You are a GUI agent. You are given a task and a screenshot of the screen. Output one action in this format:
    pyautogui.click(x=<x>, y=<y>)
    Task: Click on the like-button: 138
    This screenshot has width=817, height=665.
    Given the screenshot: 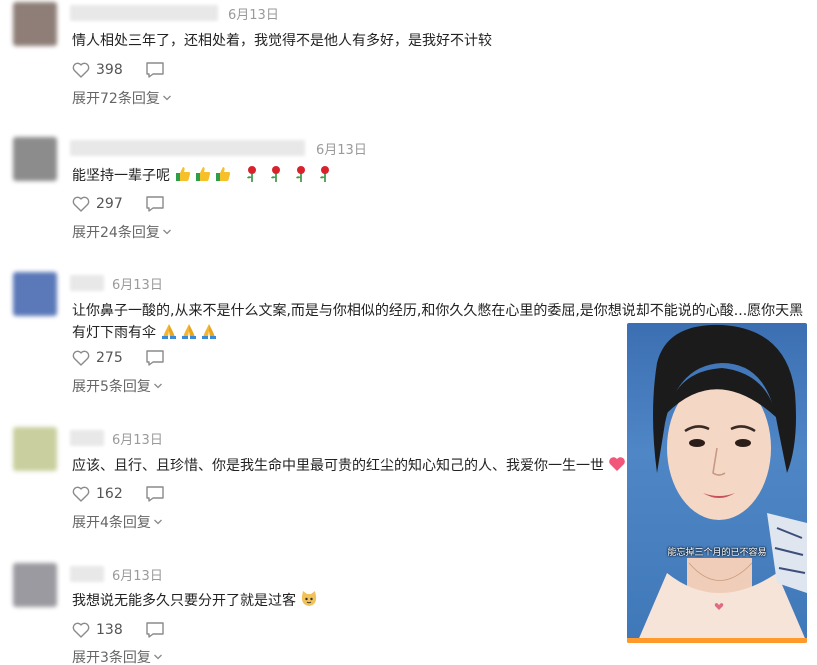 What is the action you would take?
    pyautogui.click(x=97, y=630)
    